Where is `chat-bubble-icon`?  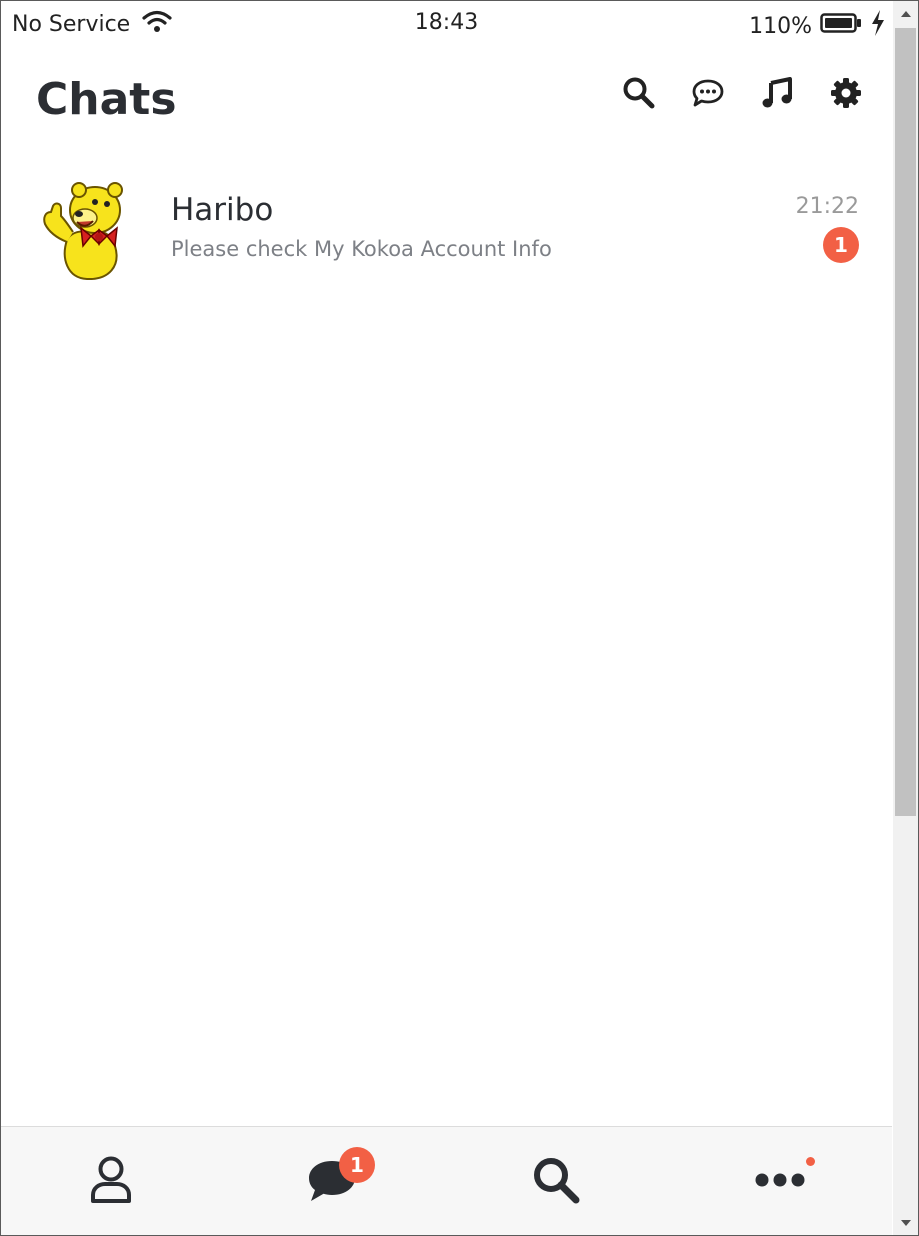 chat-bubble-icon is located at coordinates (708, 95).